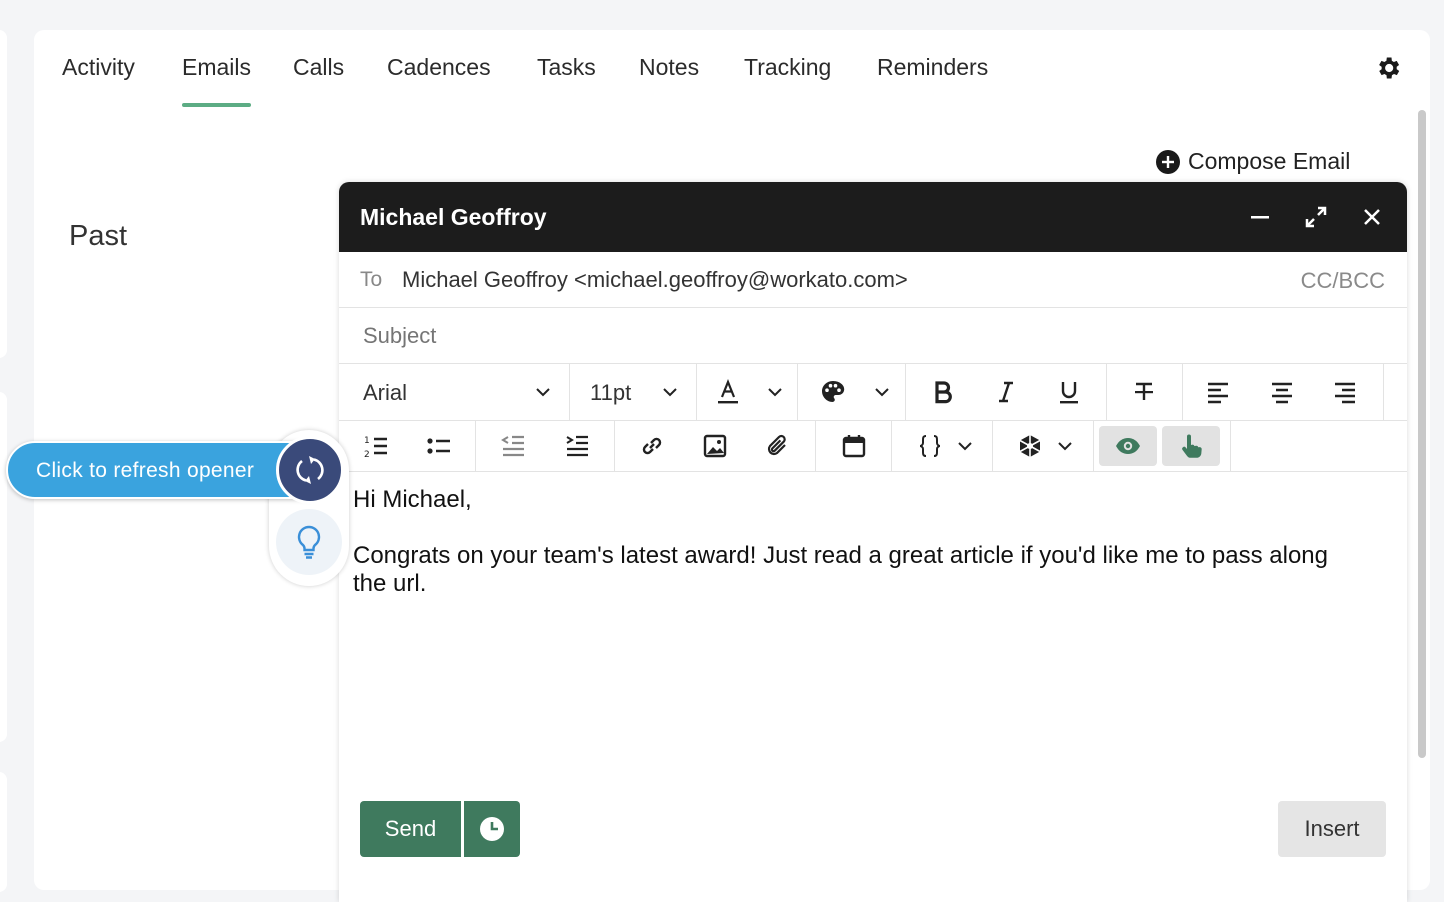 This screenshot has height=902, width=1444. I want to click on font-family-value: Arial, so click(385, 392).